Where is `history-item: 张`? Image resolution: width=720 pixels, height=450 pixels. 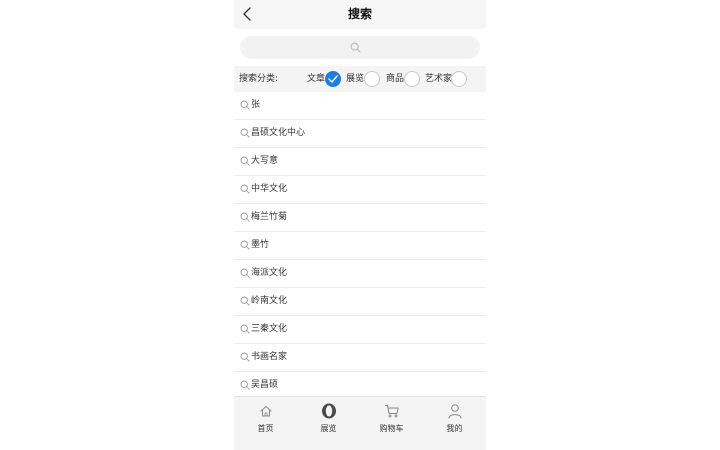
history-item: 张 is located at coordinates (360, 106).